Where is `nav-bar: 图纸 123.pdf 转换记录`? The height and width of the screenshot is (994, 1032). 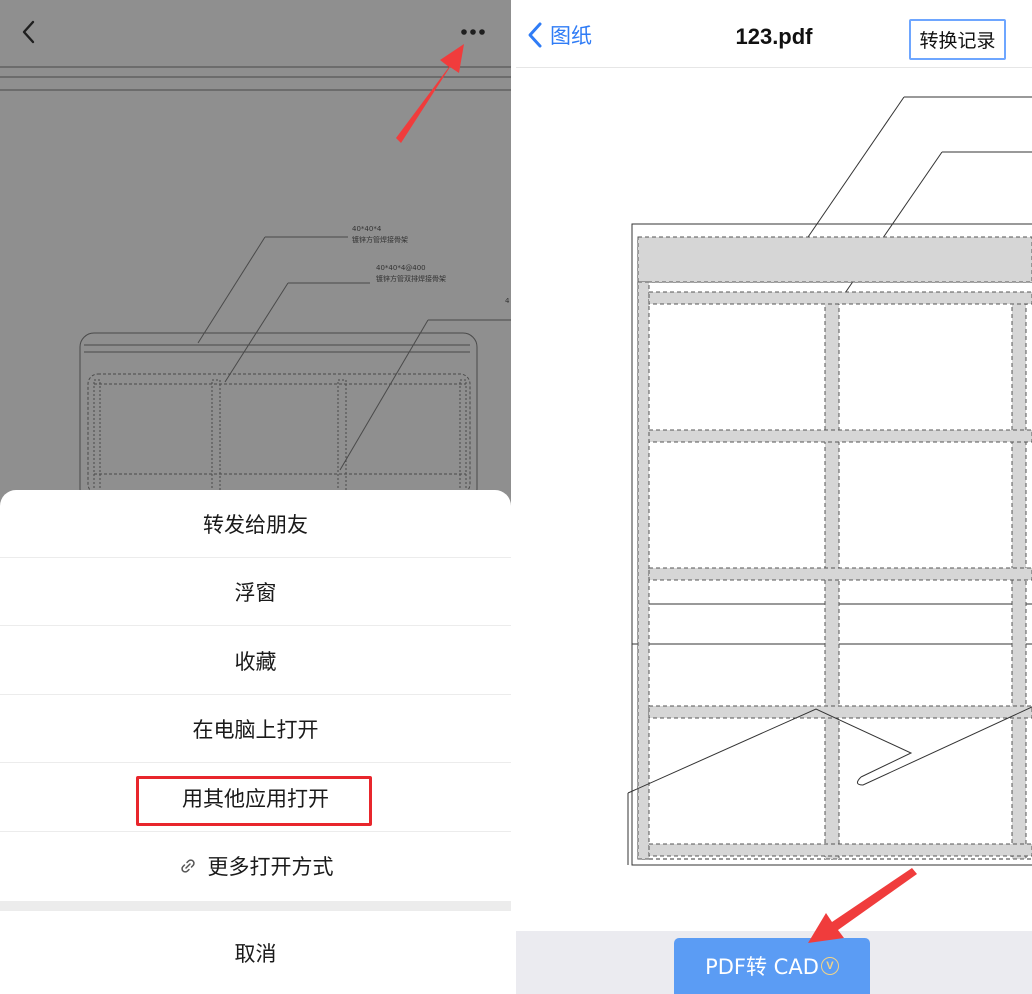 nav-bar: 图纸 123.pdf 转换记录 is located at coordinates (774, 34).